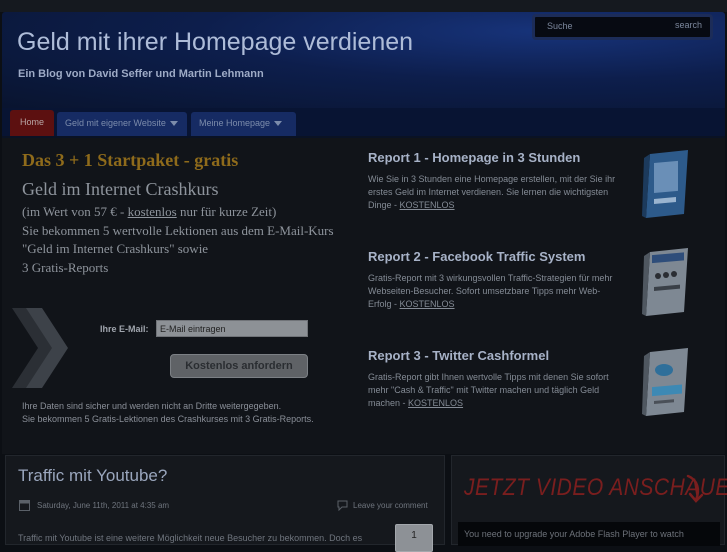 This screenshot has width=727, height=552. I want to click on report-title: Report 1 - Homepage in 3 Stunden, so click(474, 157).